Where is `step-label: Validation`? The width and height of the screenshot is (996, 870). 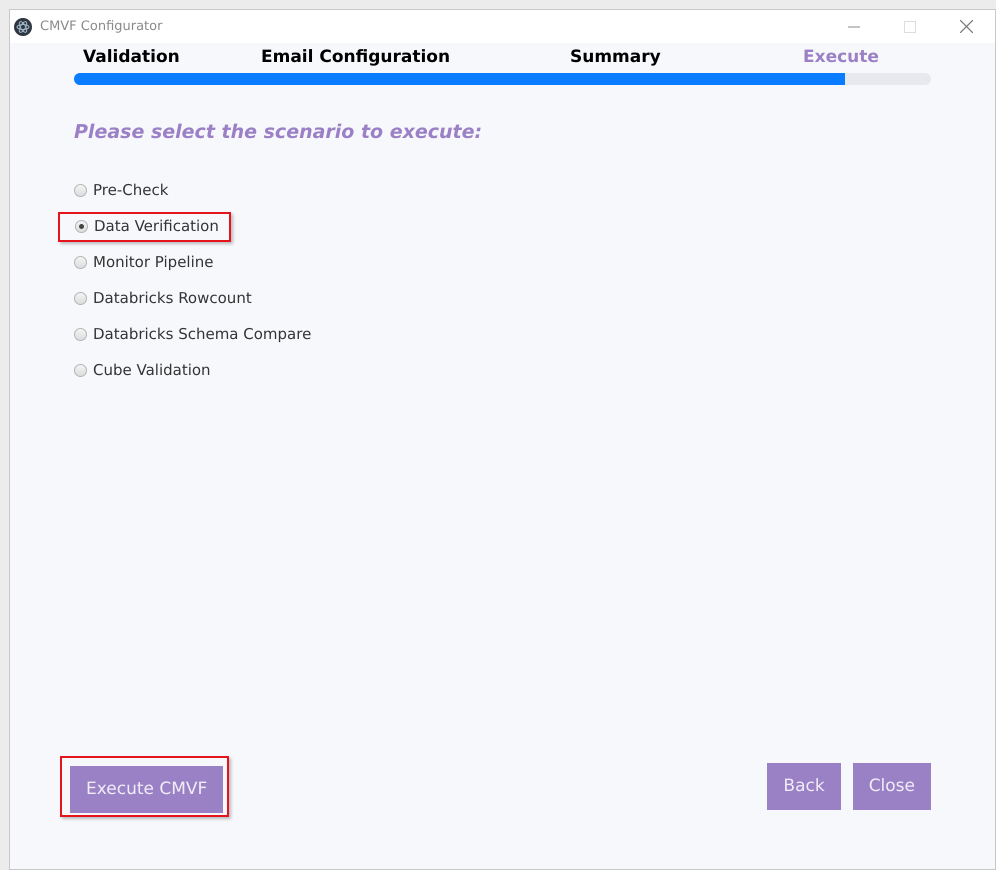 step-label: Validation is located at coordinates (132, 57).